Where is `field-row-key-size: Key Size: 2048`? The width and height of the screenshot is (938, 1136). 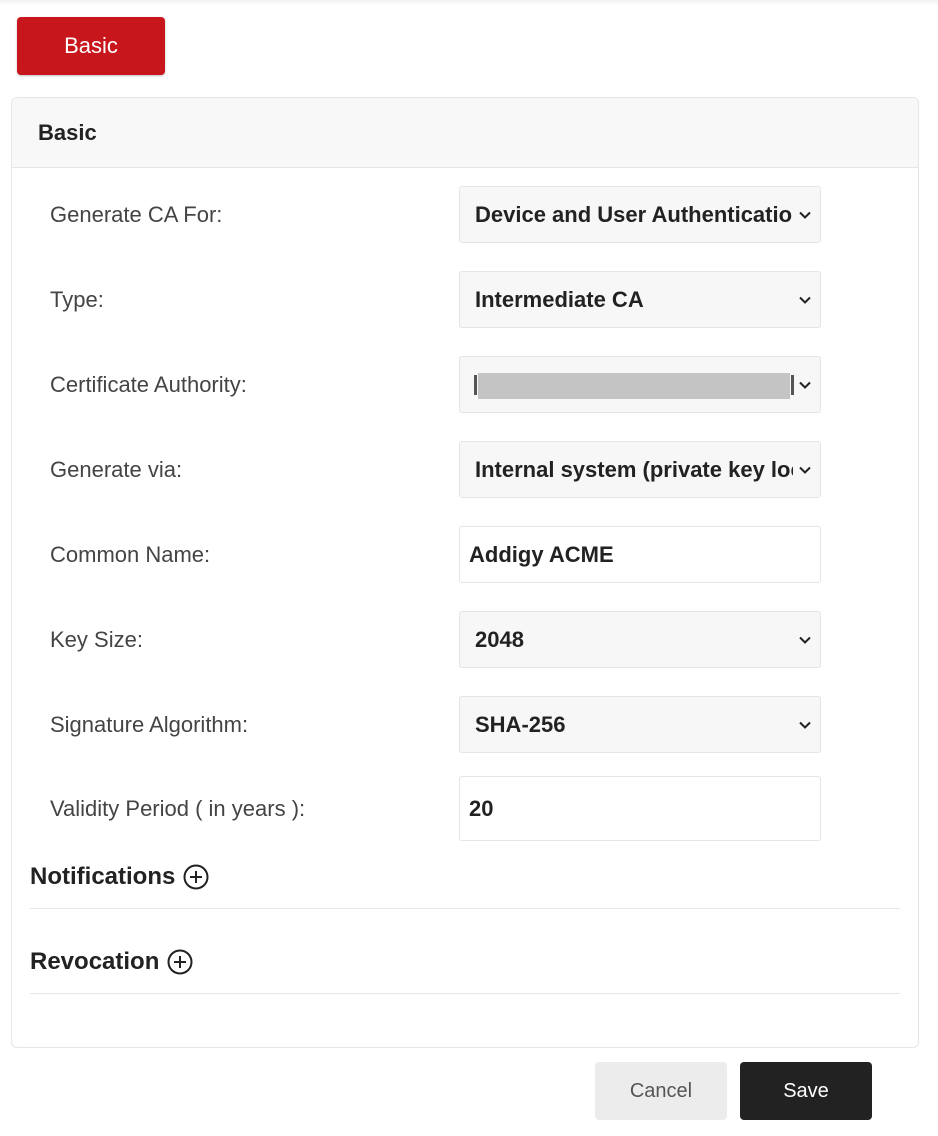 field-row-key-size: Key Size: 2048 is located at coordinates (465, 640).